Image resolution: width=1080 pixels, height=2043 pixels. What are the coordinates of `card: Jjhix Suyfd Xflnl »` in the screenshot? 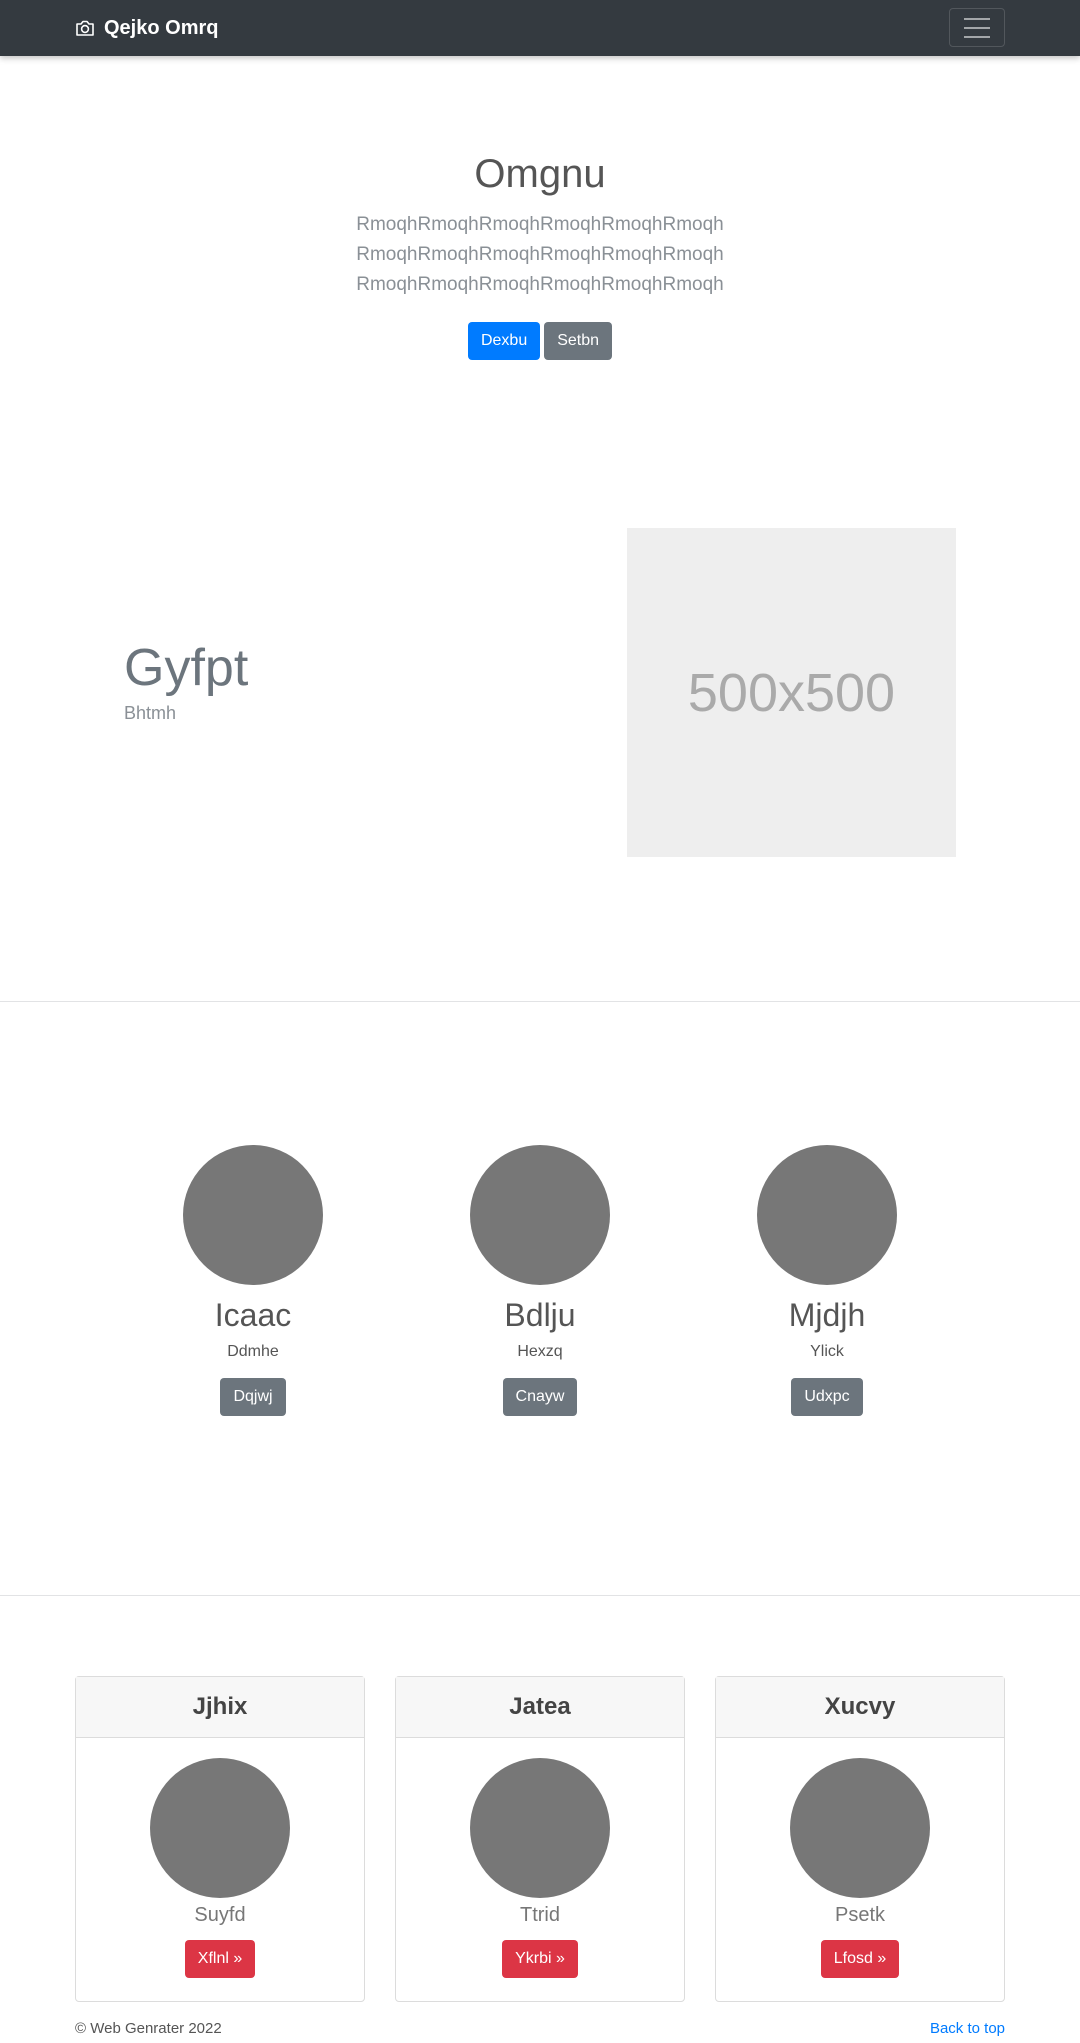 It's located at (220, 1839).